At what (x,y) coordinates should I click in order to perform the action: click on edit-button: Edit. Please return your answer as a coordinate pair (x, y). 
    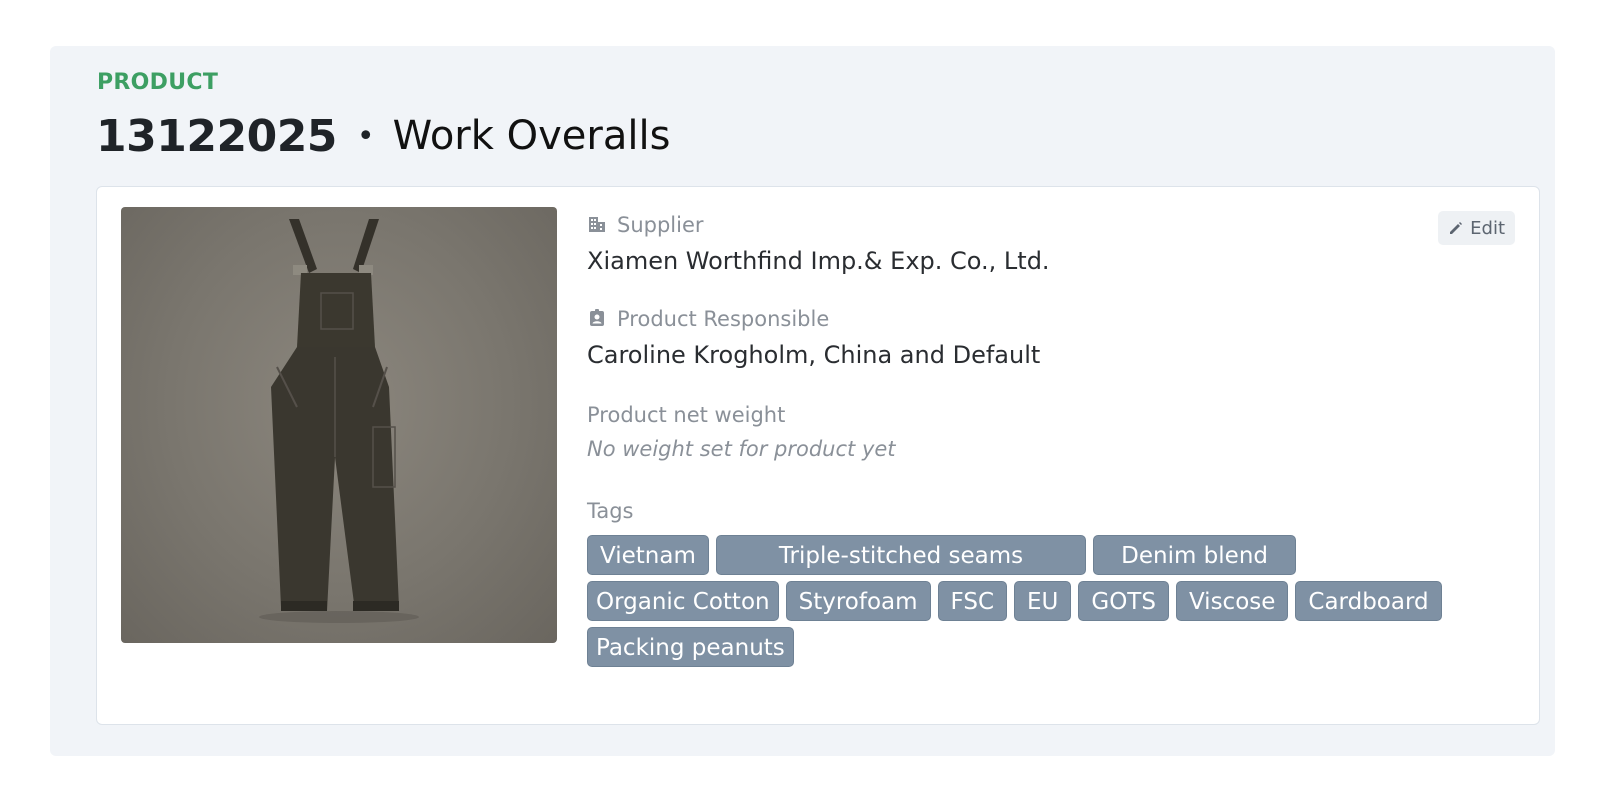
    Looking at the image, I should click on (1476, 228).